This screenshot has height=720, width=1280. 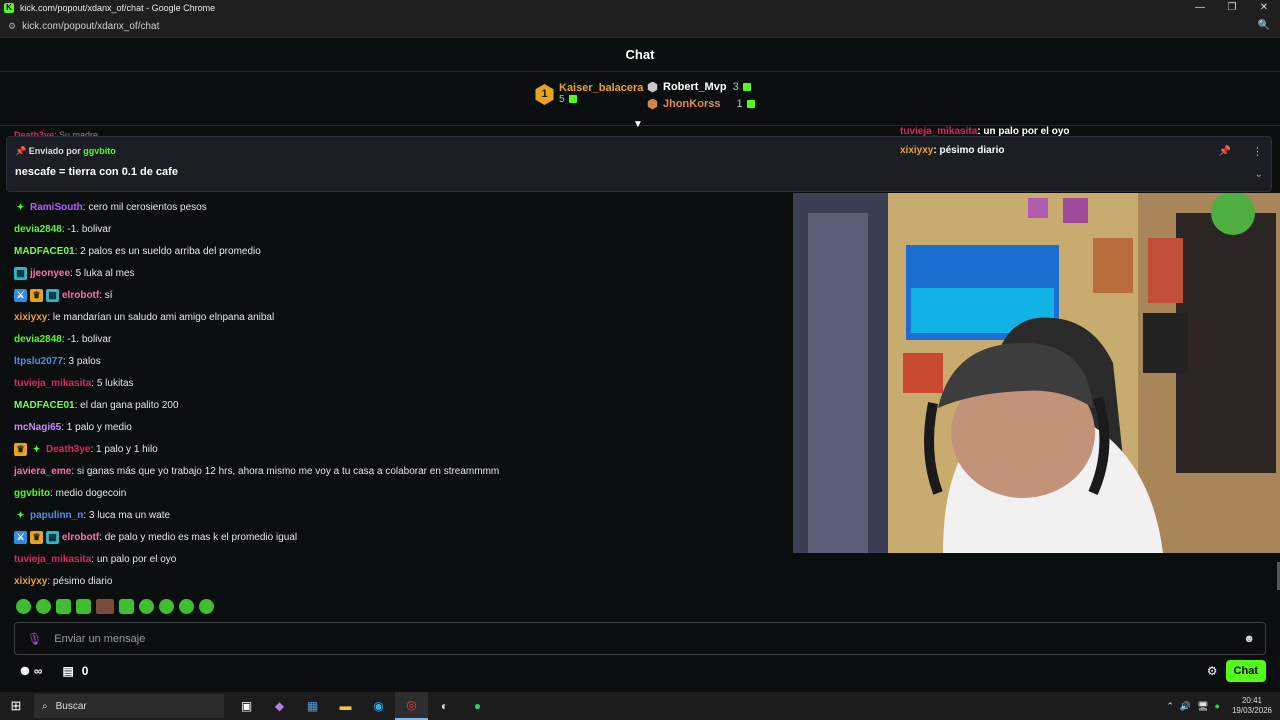 I want to click on message-username: mcNagi65, so click(x=37, y=427).